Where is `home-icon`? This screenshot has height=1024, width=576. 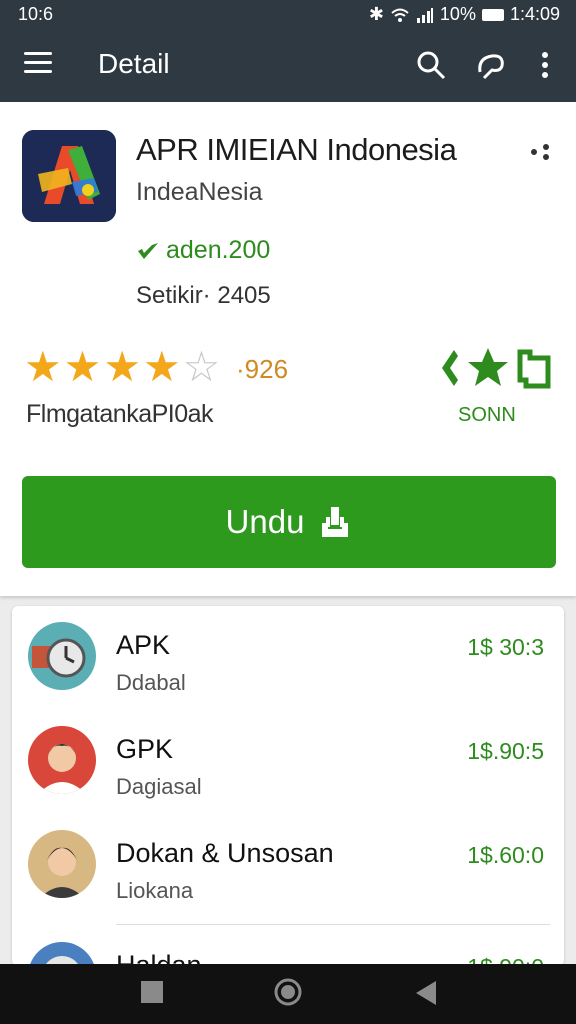
home-icon is located at coordinates (288, 992).